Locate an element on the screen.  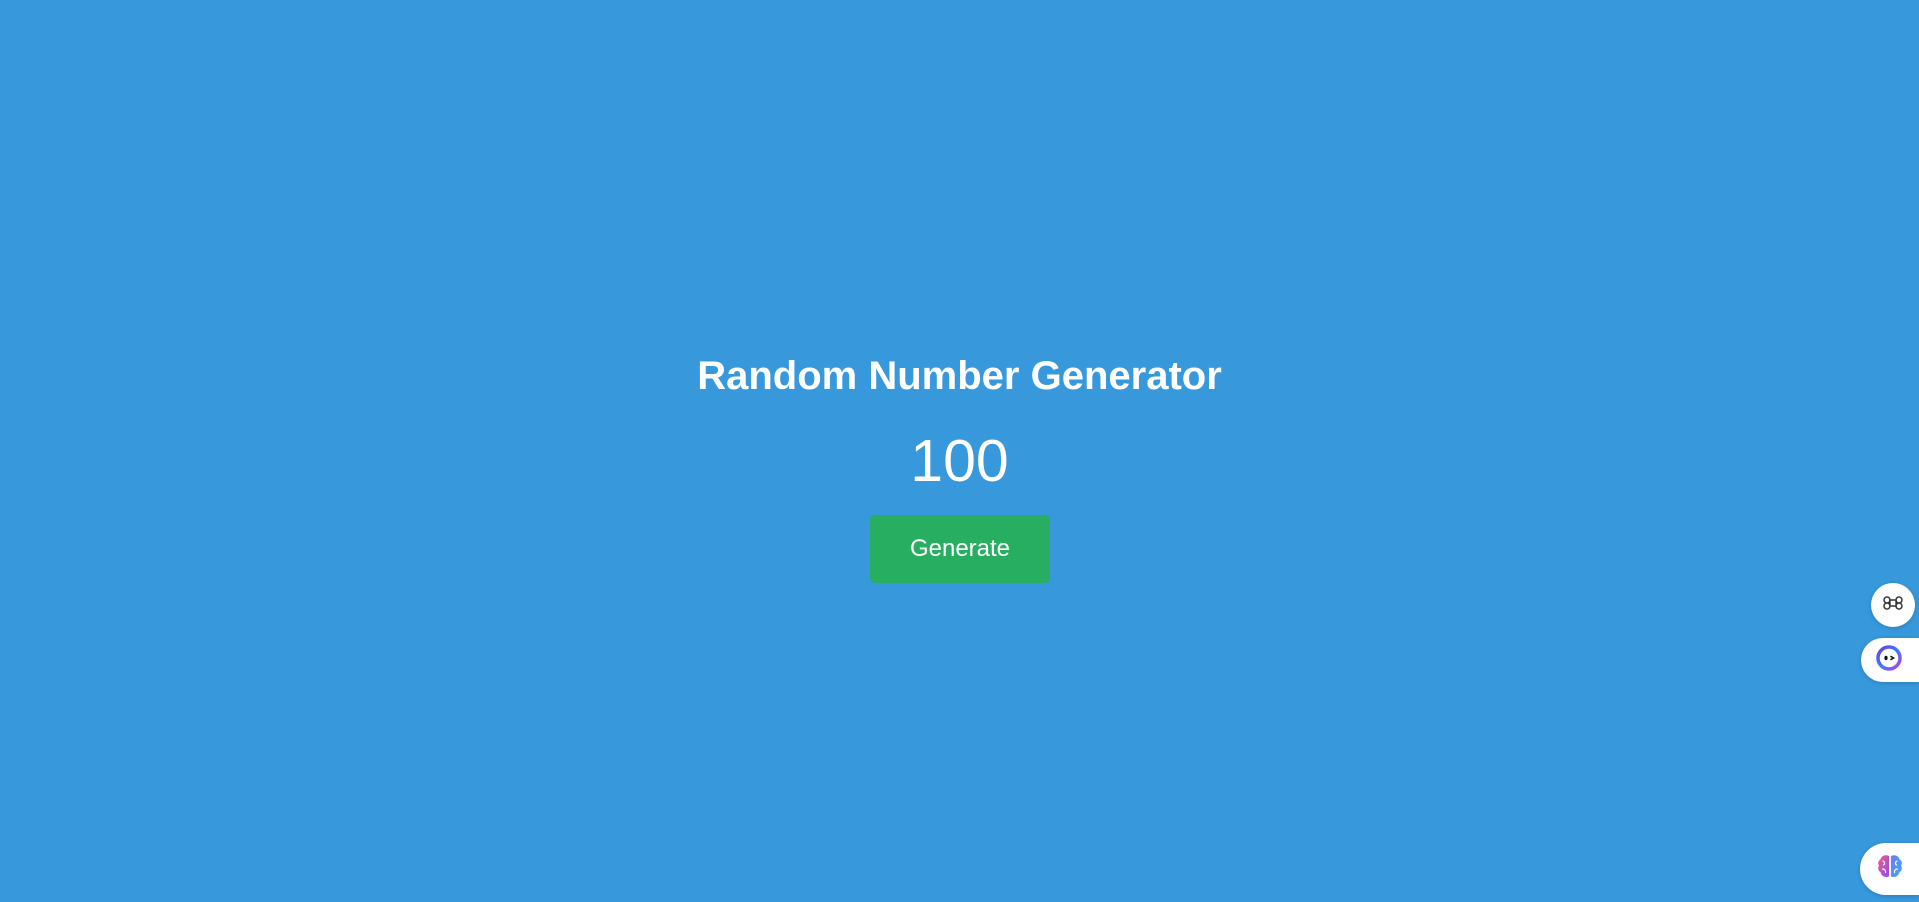
shortcuts-button is located at coordinates (1893, 605).